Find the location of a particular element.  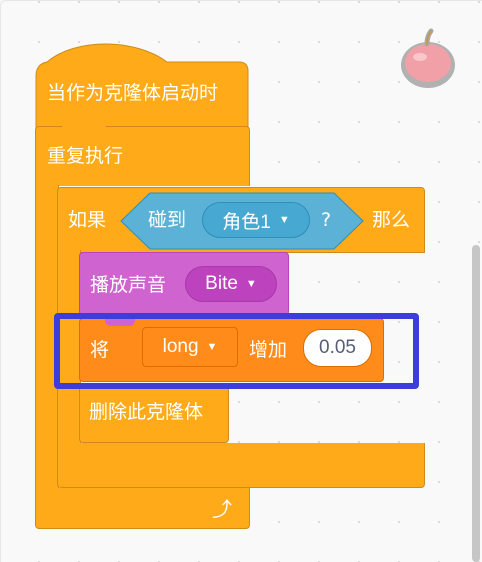

highlight-box is located at coordinates (236, 351).